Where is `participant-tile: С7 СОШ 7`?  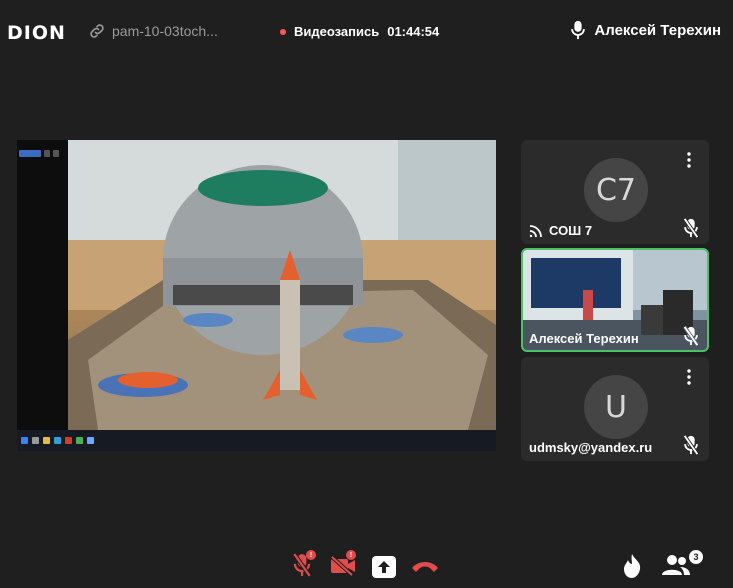
participant-tile: С7 СОШ 7 is located at coordinates (615, 192).